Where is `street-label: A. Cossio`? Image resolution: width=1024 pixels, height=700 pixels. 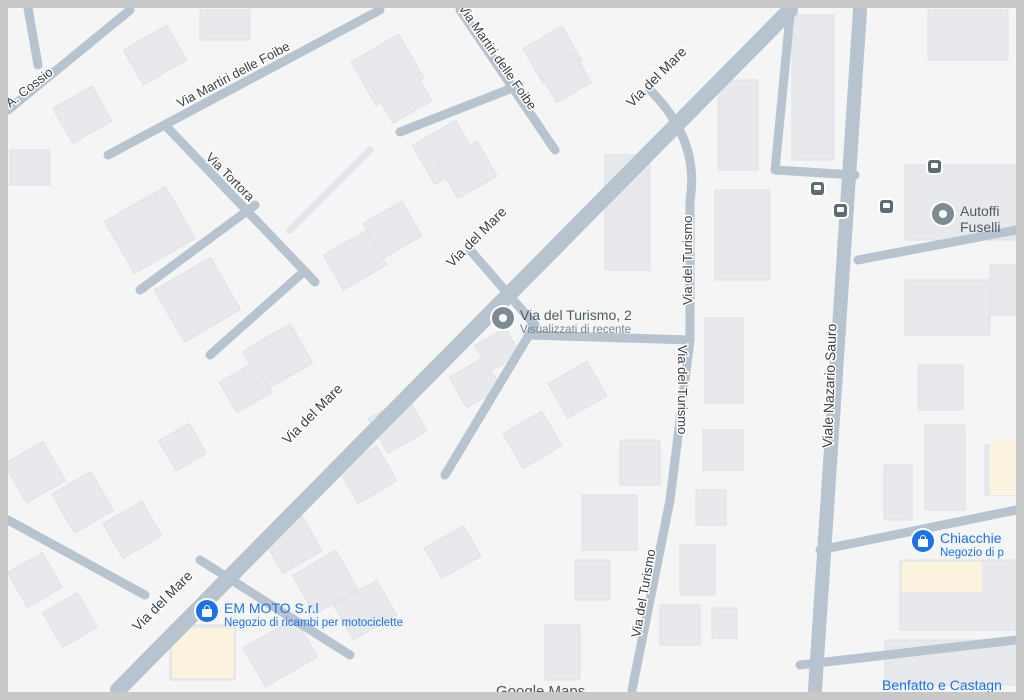 street-label: A. Cossio is located at coordinates (32, 87).